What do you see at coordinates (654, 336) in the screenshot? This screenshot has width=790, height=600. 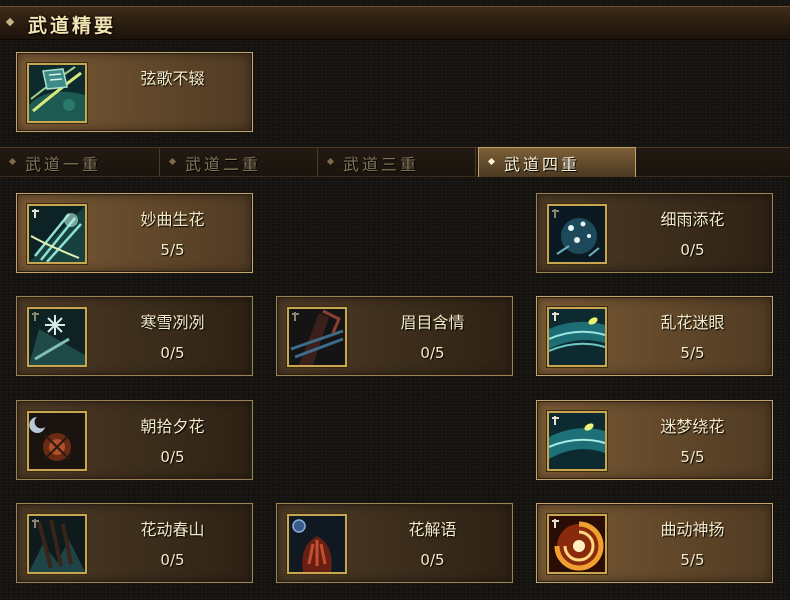 I see `skill-card-luanhua: 乱花迷眼 5/5` at bounding box center [654, 336].